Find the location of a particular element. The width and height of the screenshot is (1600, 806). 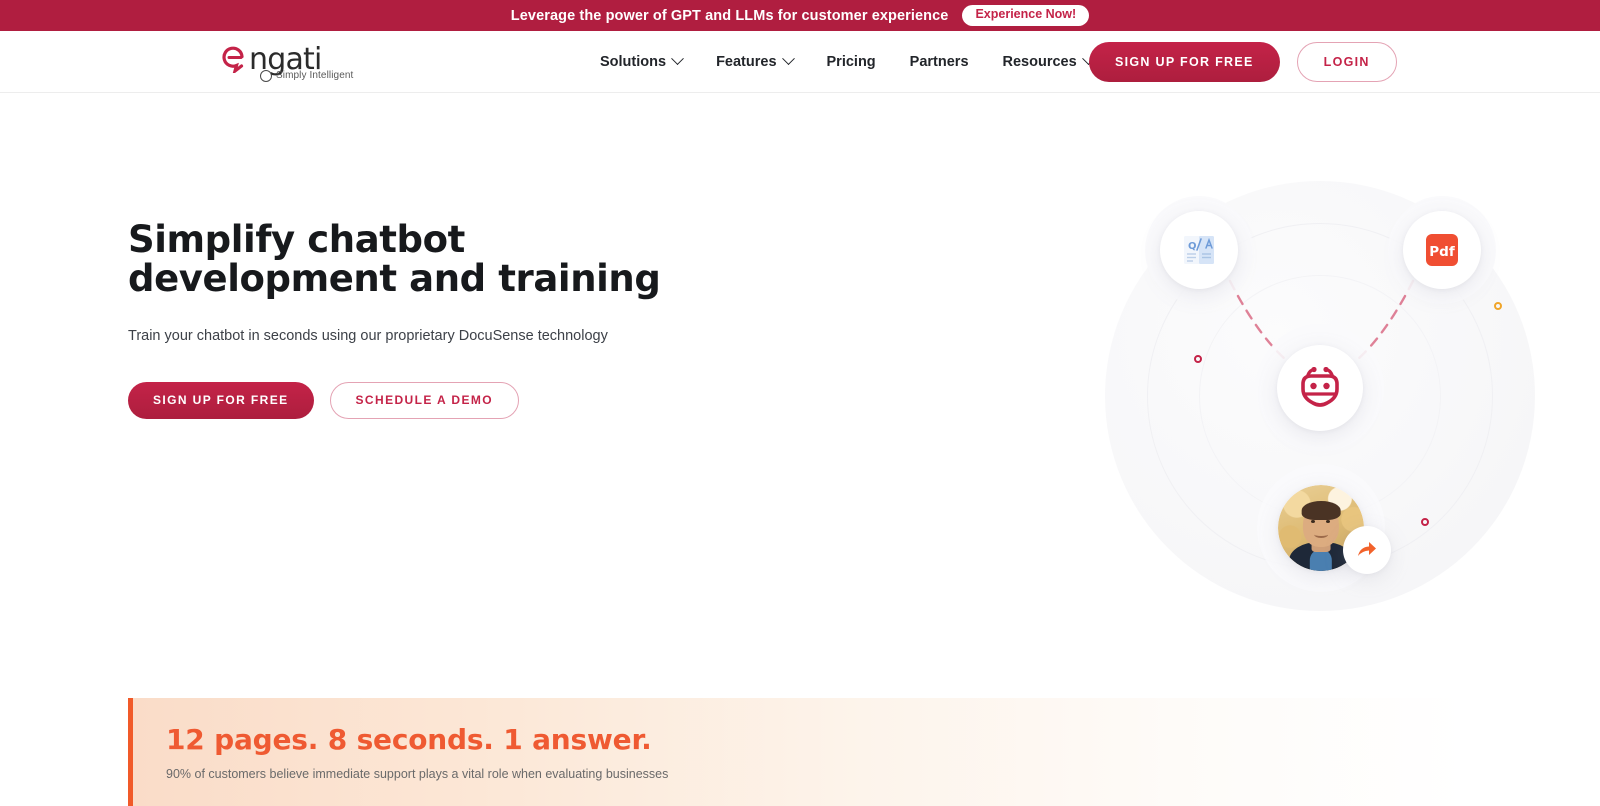

avatar-smile is located at coordinates (1321, 535).